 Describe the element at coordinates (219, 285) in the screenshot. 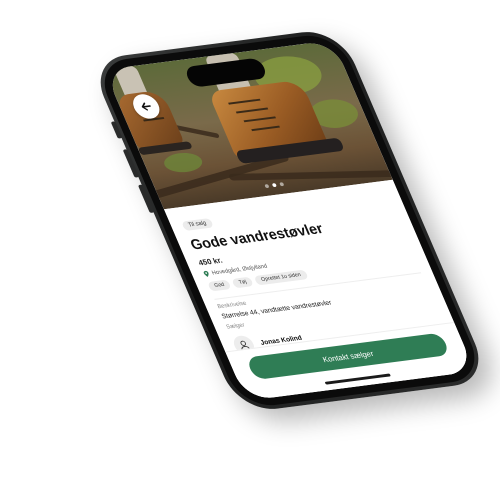

I see `condition-chip: God` at that location.